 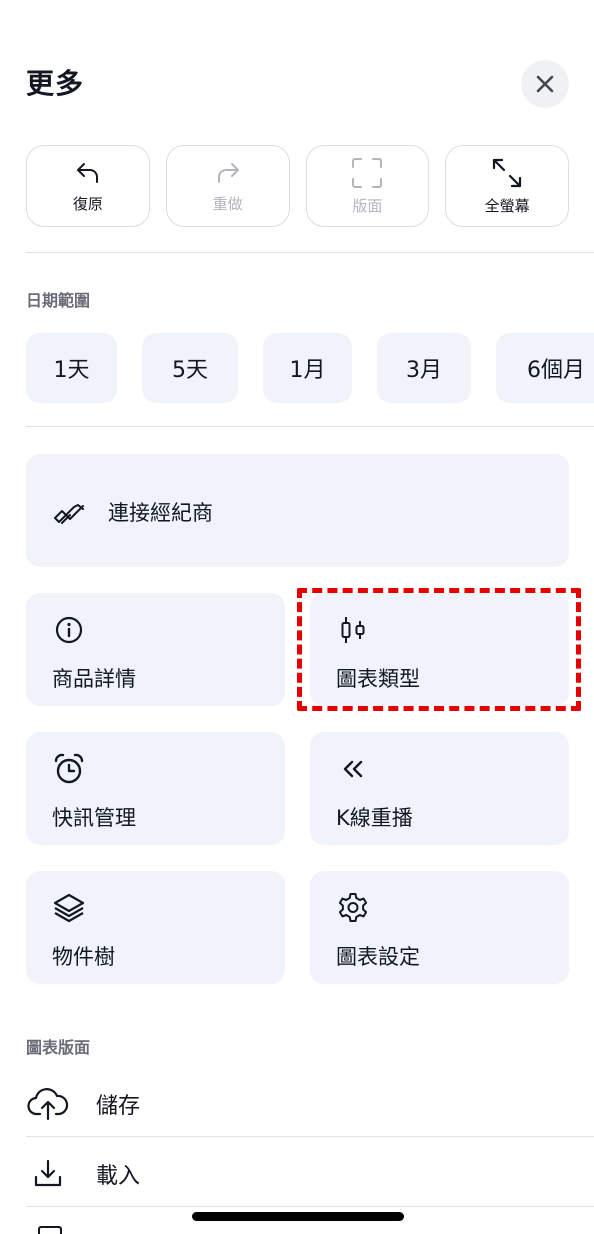 What do you see at coordinates (87, 172) in the screenshot?
I see `undo-icon` at bounding box center [87, 172].